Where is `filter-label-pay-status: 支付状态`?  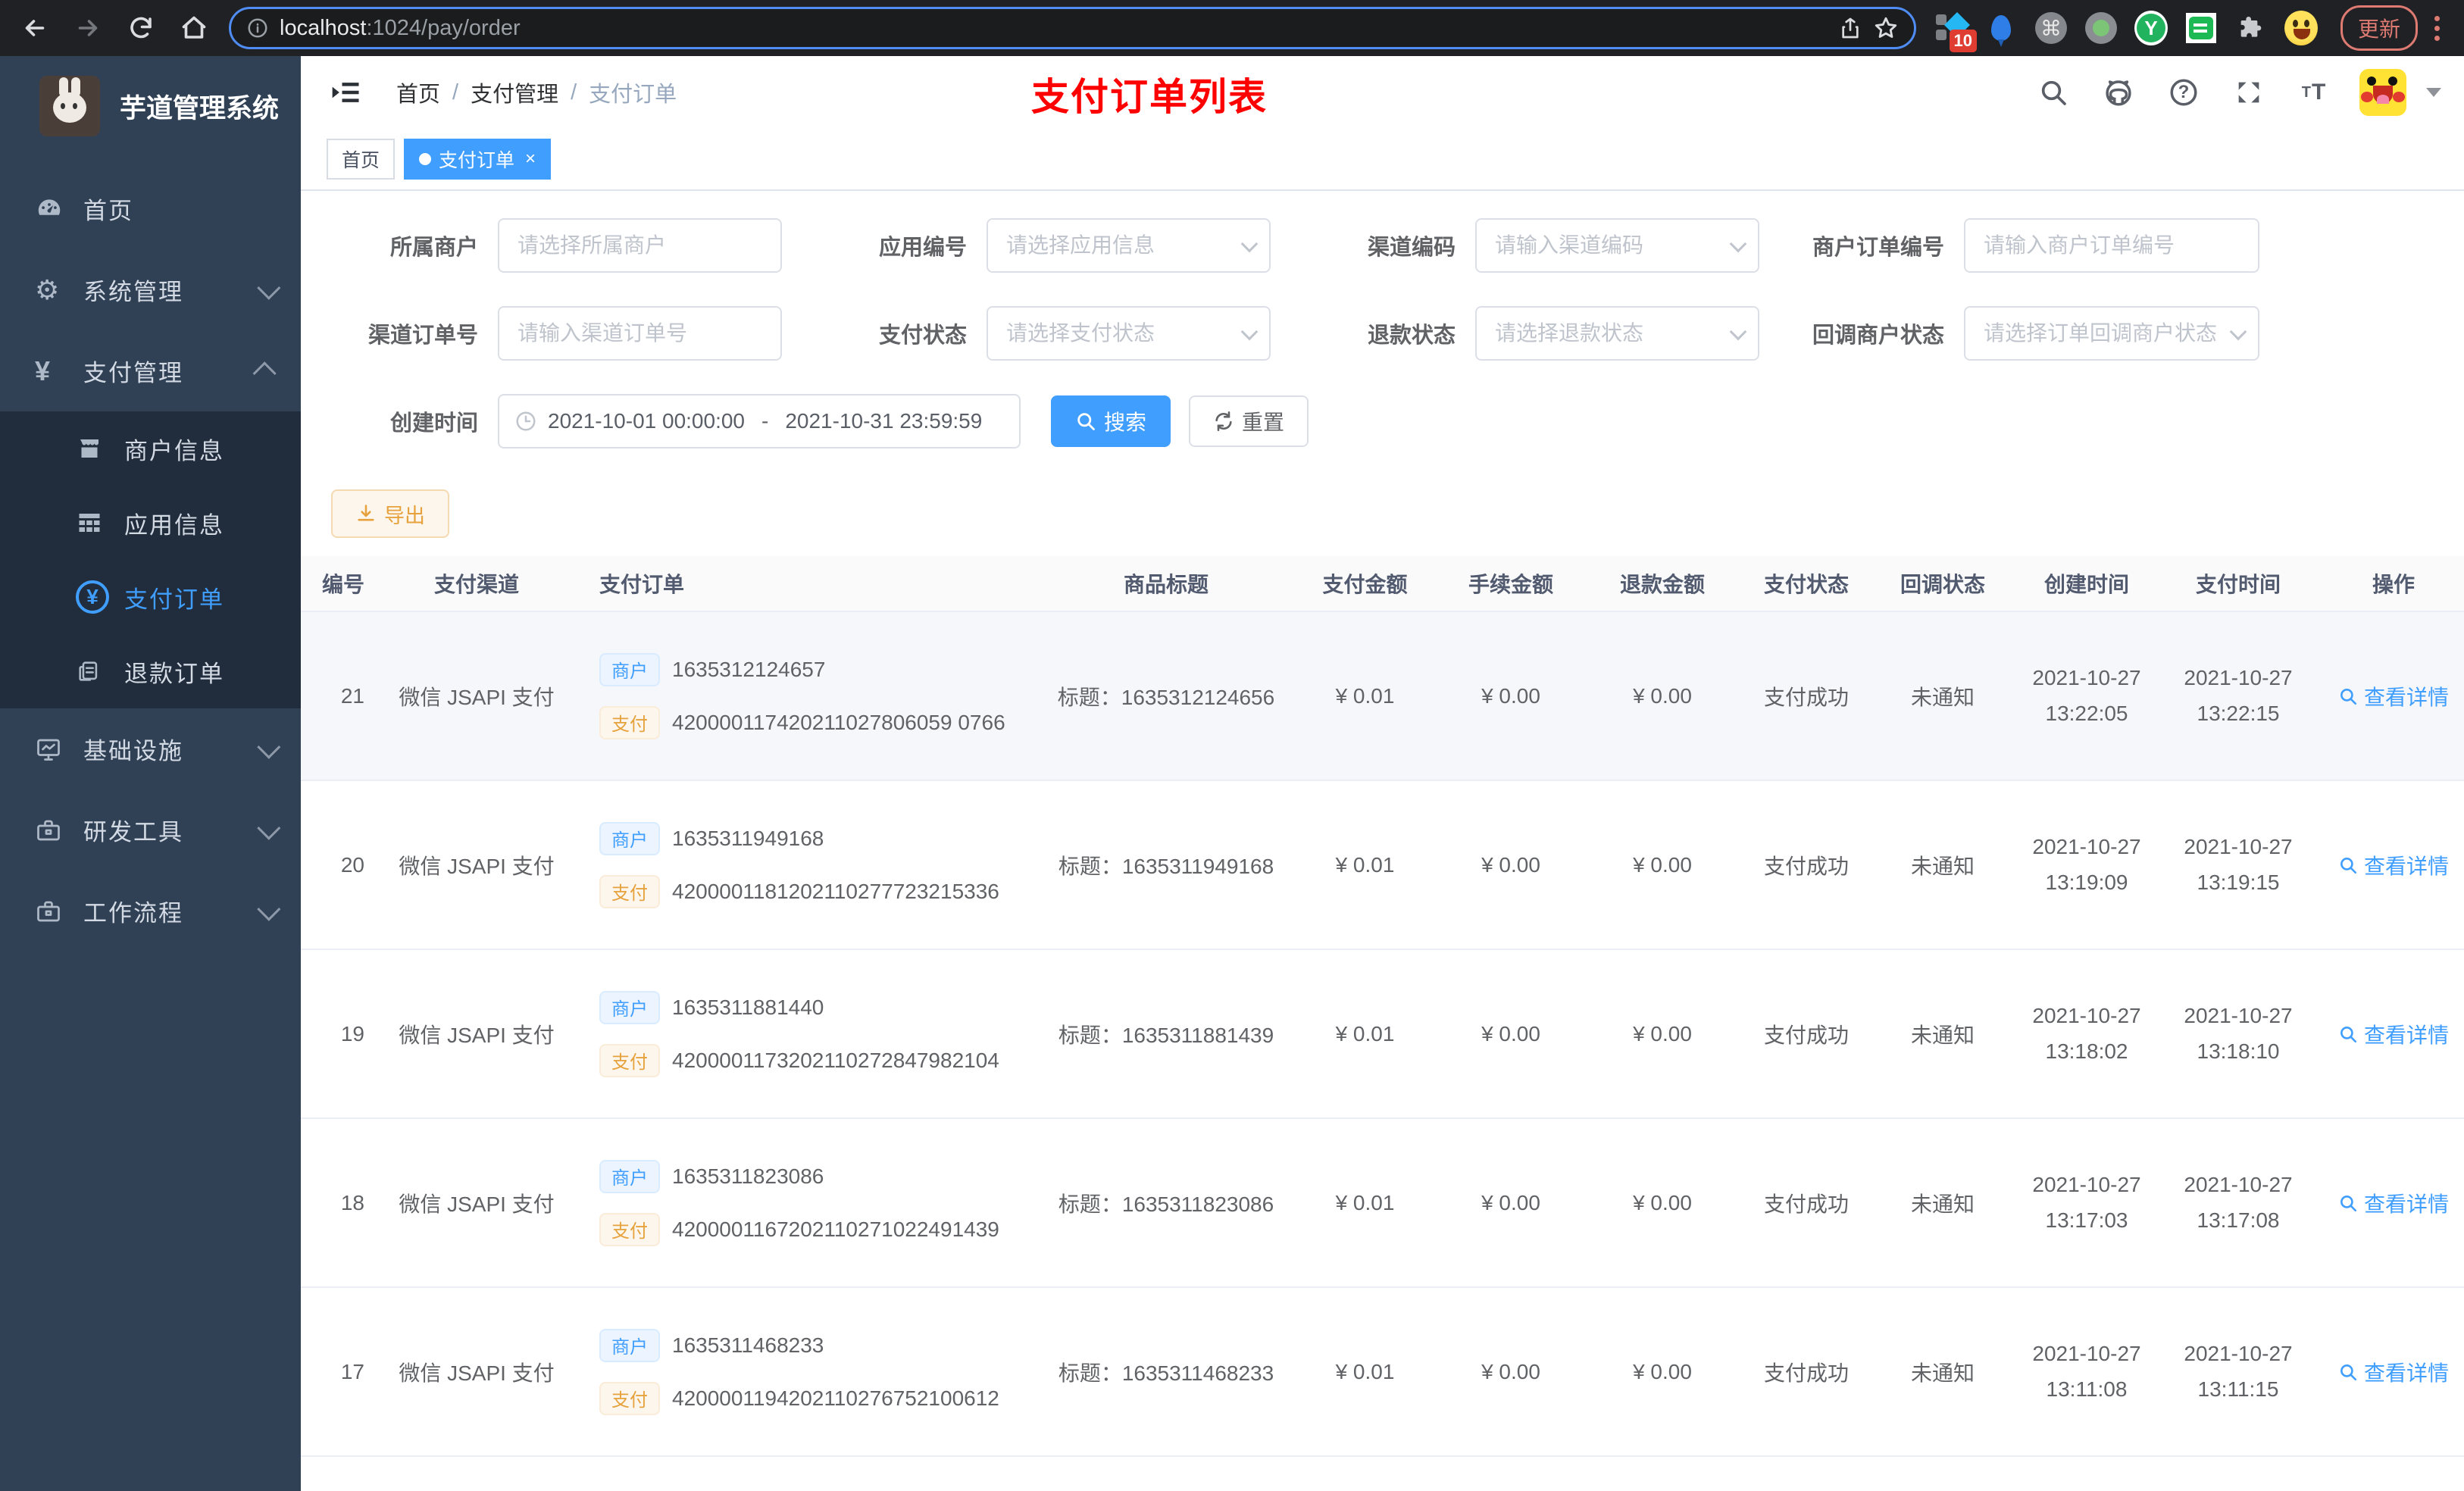 filter-label-pay-status: 支付状态 is located at coordinates (922, 336).